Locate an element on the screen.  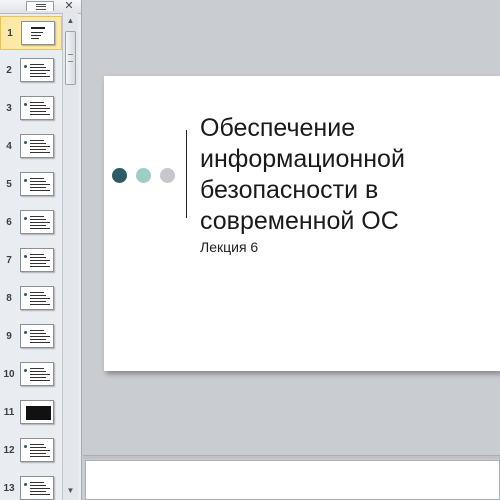
slide-thumbnail-row: 2 is located at coordinates (31, 71).